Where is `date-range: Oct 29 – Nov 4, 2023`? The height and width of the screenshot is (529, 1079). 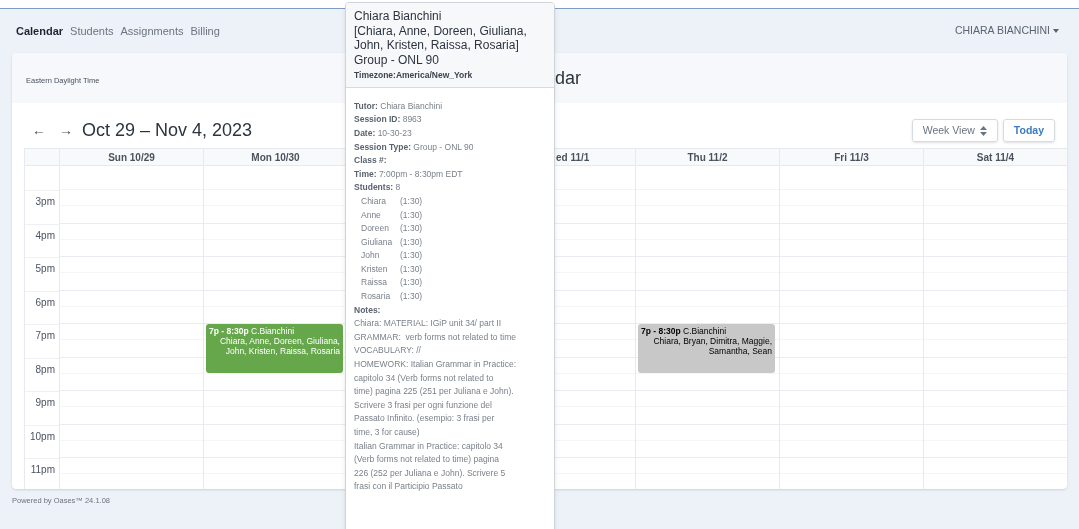
date-range: Oct 29 – Nov 4, 2023 is located at coordinates (167, 130).